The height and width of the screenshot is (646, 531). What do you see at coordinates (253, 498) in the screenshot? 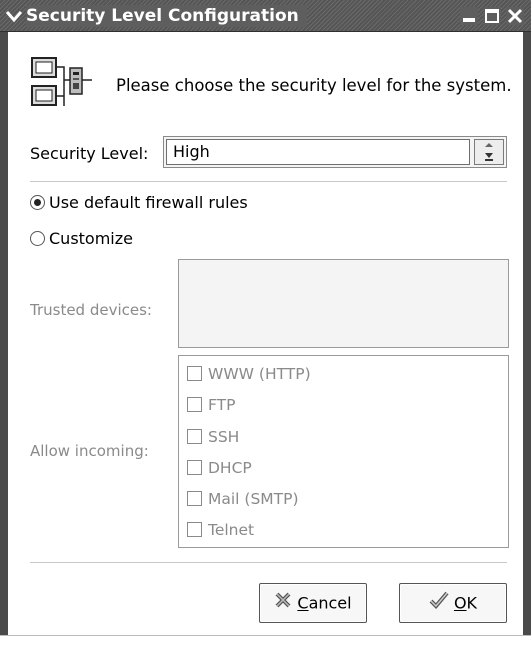
I see `checkbox-mail-smtp-label: Mail (SMTP)` at bounding box center [253, 498].